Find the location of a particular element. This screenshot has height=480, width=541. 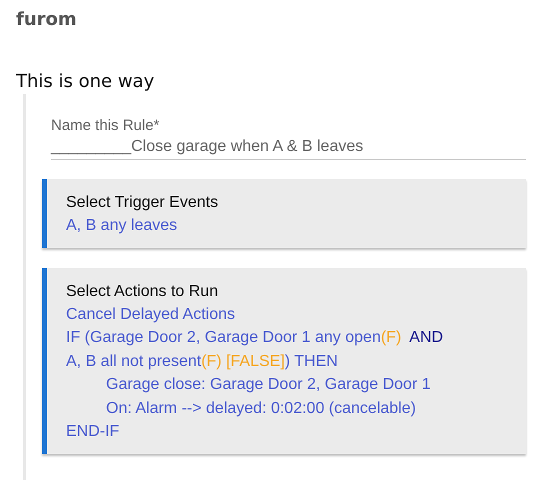

username: furom is located at coordinates (278, 16).